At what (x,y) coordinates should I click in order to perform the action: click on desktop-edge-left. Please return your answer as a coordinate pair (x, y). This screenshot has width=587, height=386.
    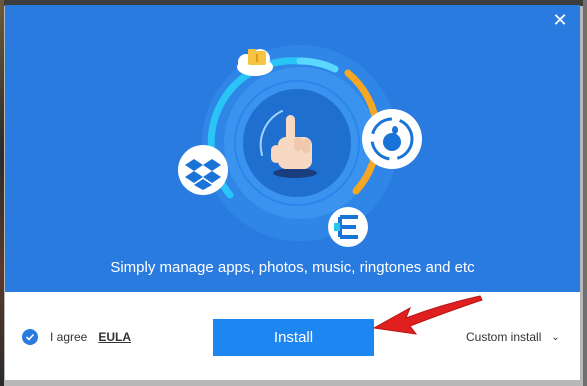
    Looking at the image, I should click on (2, 193).